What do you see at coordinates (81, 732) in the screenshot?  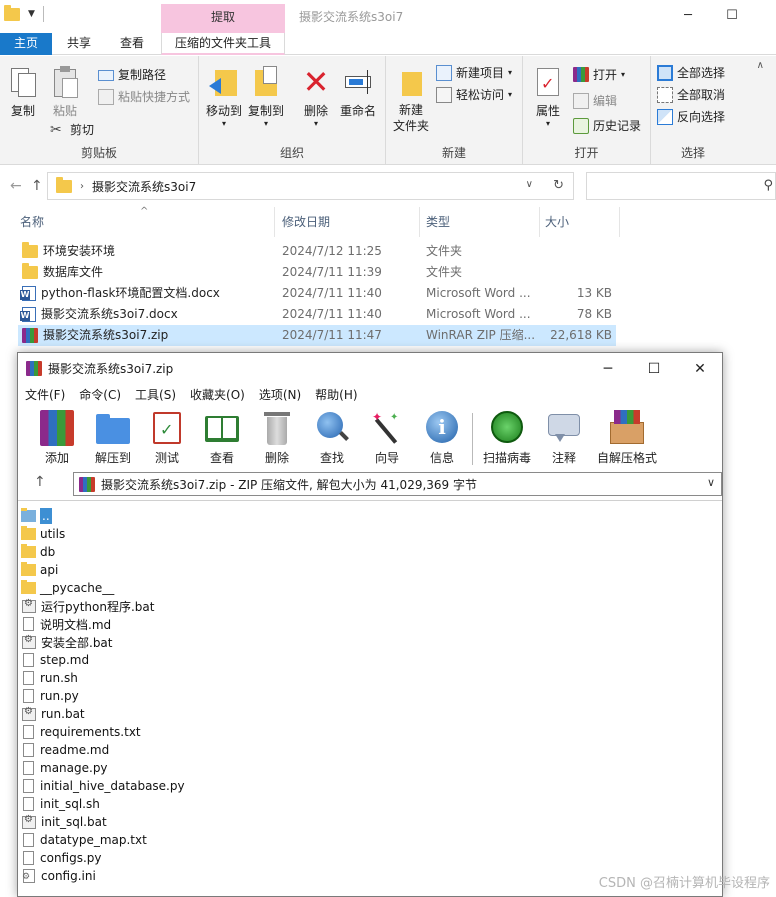 I see `list-item: requirements.txt` at bounding box center [81, 732].